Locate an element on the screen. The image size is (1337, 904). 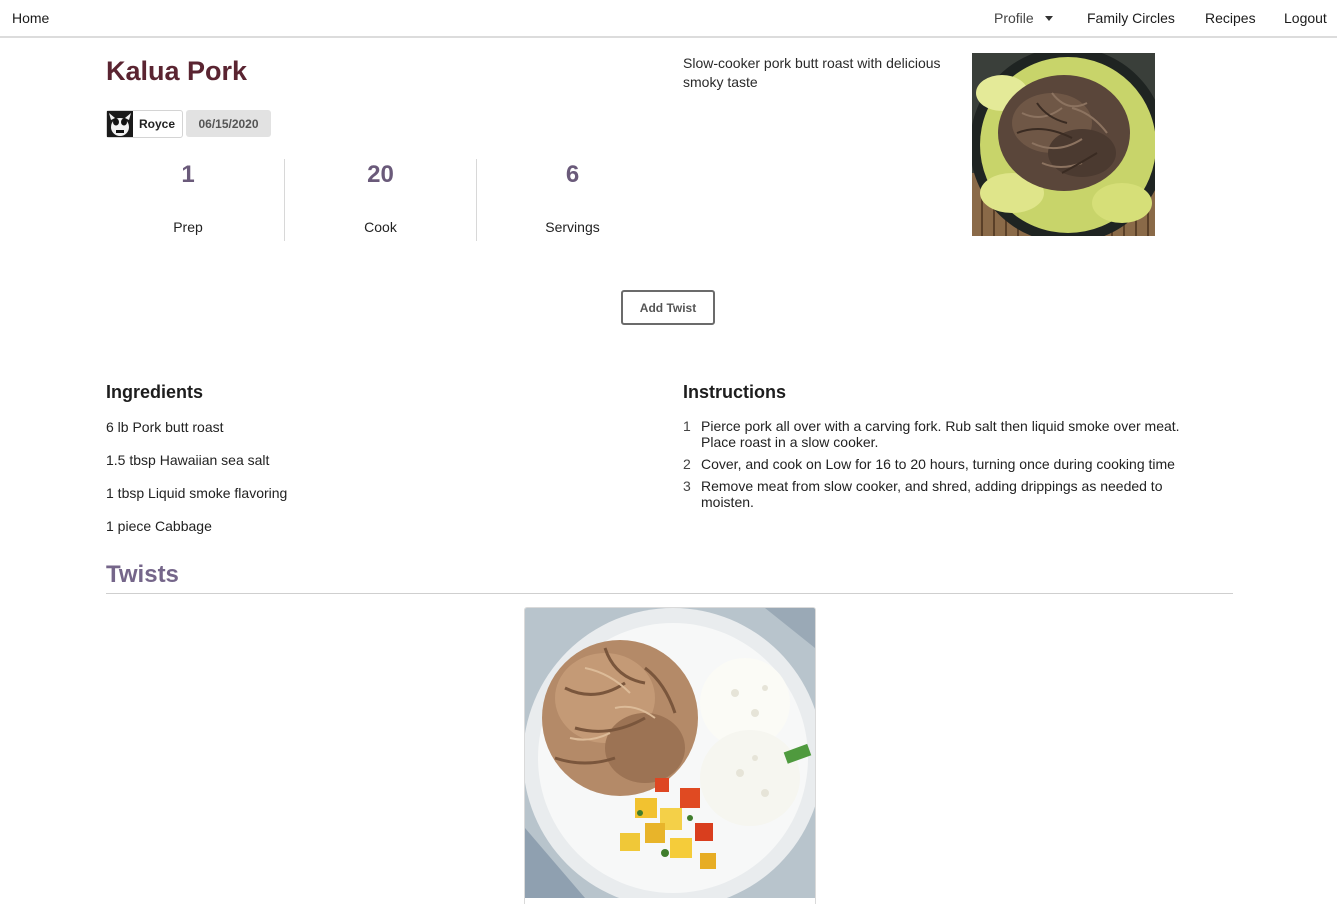
date-badge: 06/15/2020 is located at coordinates (228, 123).